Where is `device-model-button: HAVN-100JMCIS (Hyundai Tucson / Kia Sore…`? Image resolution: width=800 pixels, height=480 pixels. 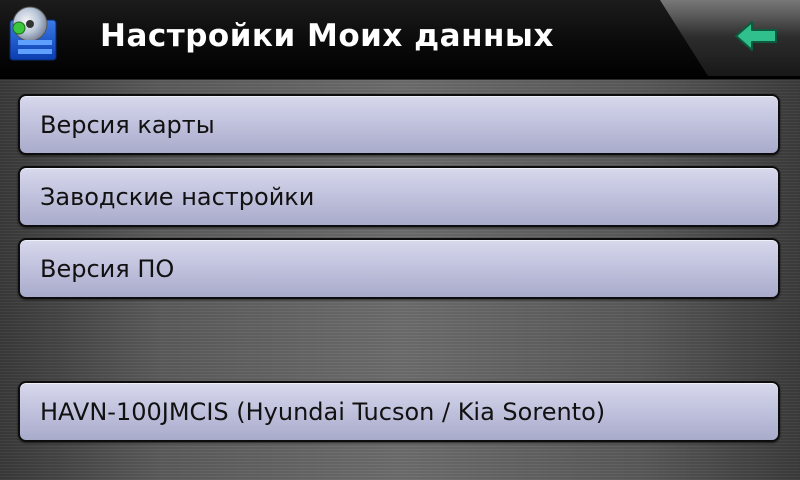
device-model-button: HAVN-100JMCIS (Hyundai Tucson / Kia Sore… is located at coordinates (399, 411).